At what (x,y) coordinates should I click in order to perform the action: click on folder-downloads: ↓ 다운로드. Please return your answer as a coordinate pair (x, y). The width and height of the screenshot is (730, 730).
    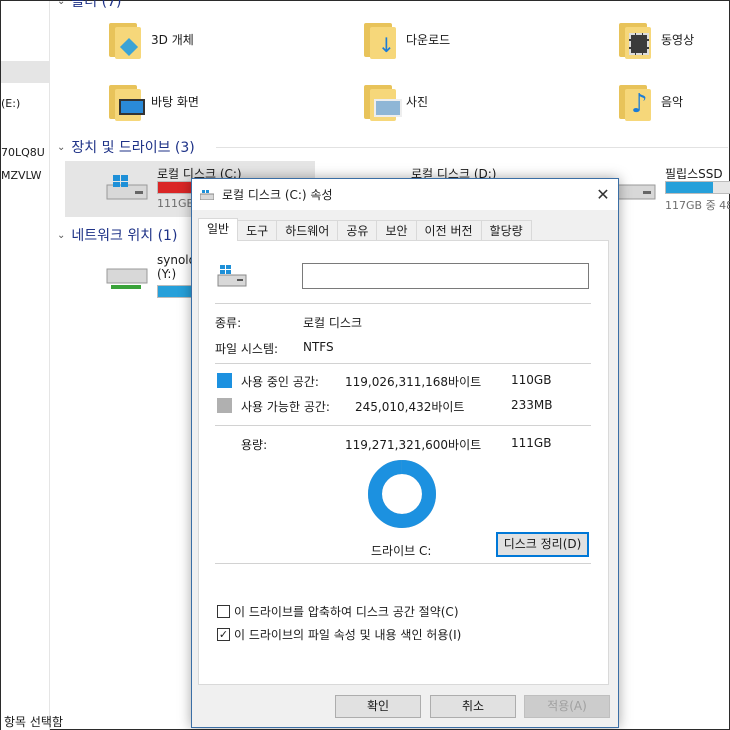
    Looking at the image, I should click on (407, 39).